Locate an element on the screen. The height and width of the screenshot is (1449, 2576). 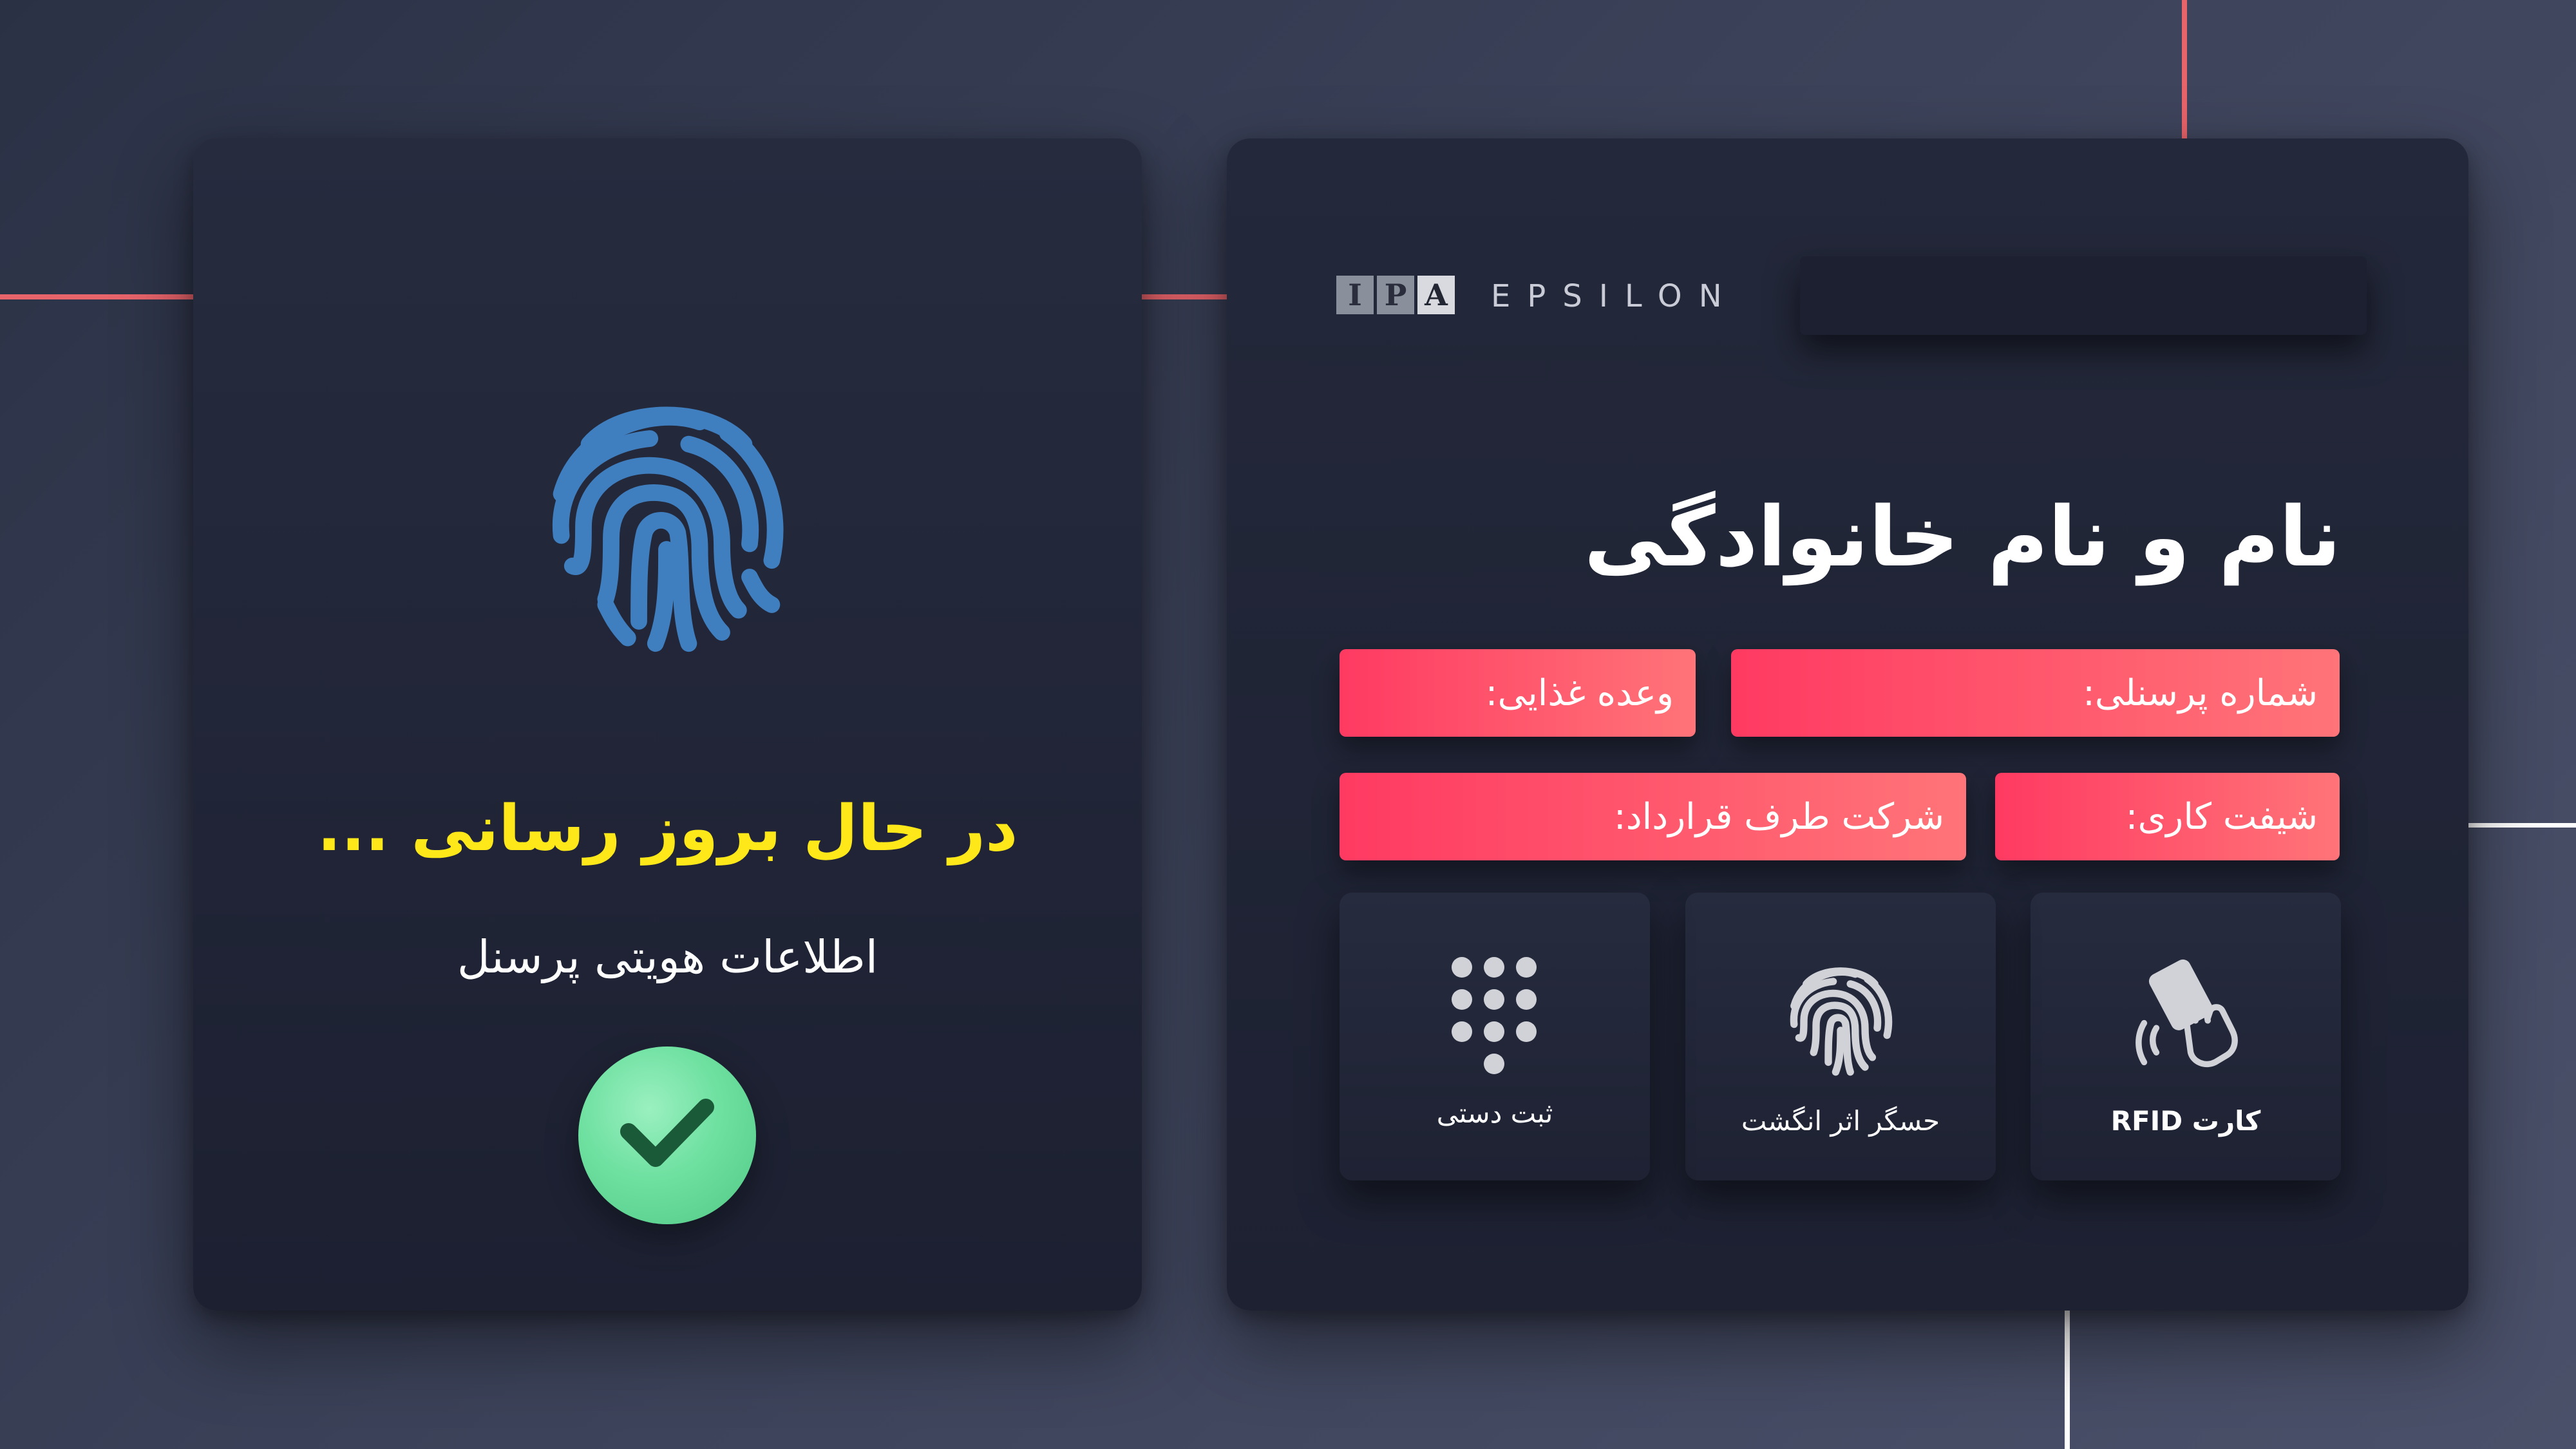
method-tile-fingerprint: حسگر اثر انگشت is located at coordinates (1841, 1036).